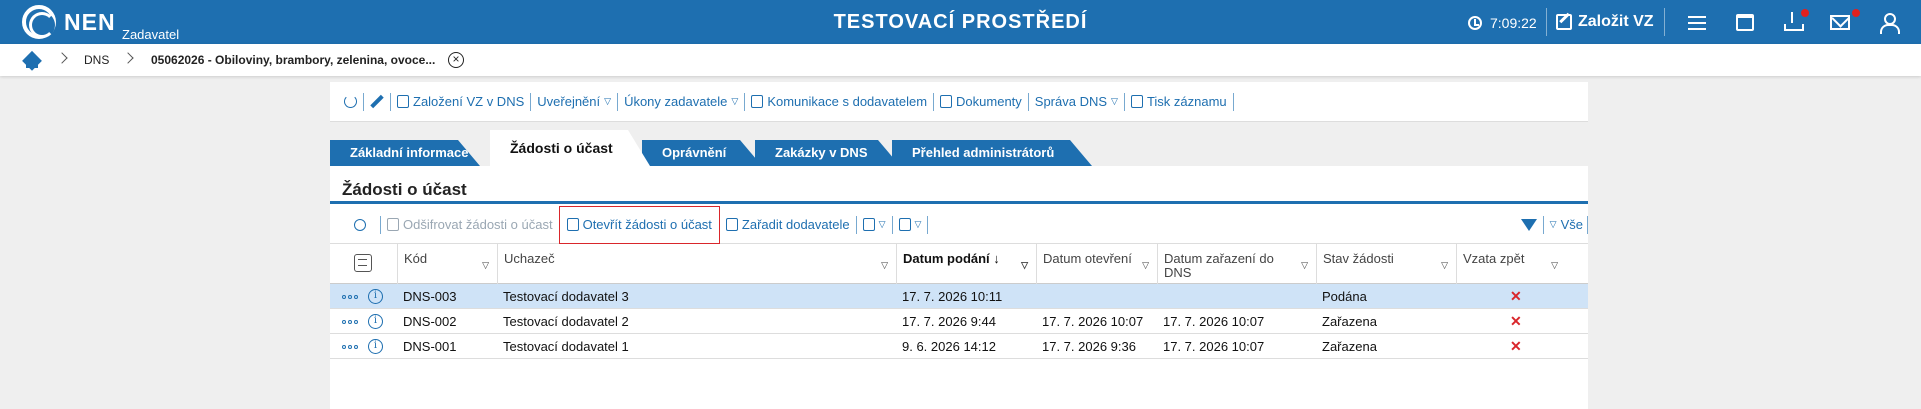  I want to click on cell-code: DNS-002, so click(430, 321).